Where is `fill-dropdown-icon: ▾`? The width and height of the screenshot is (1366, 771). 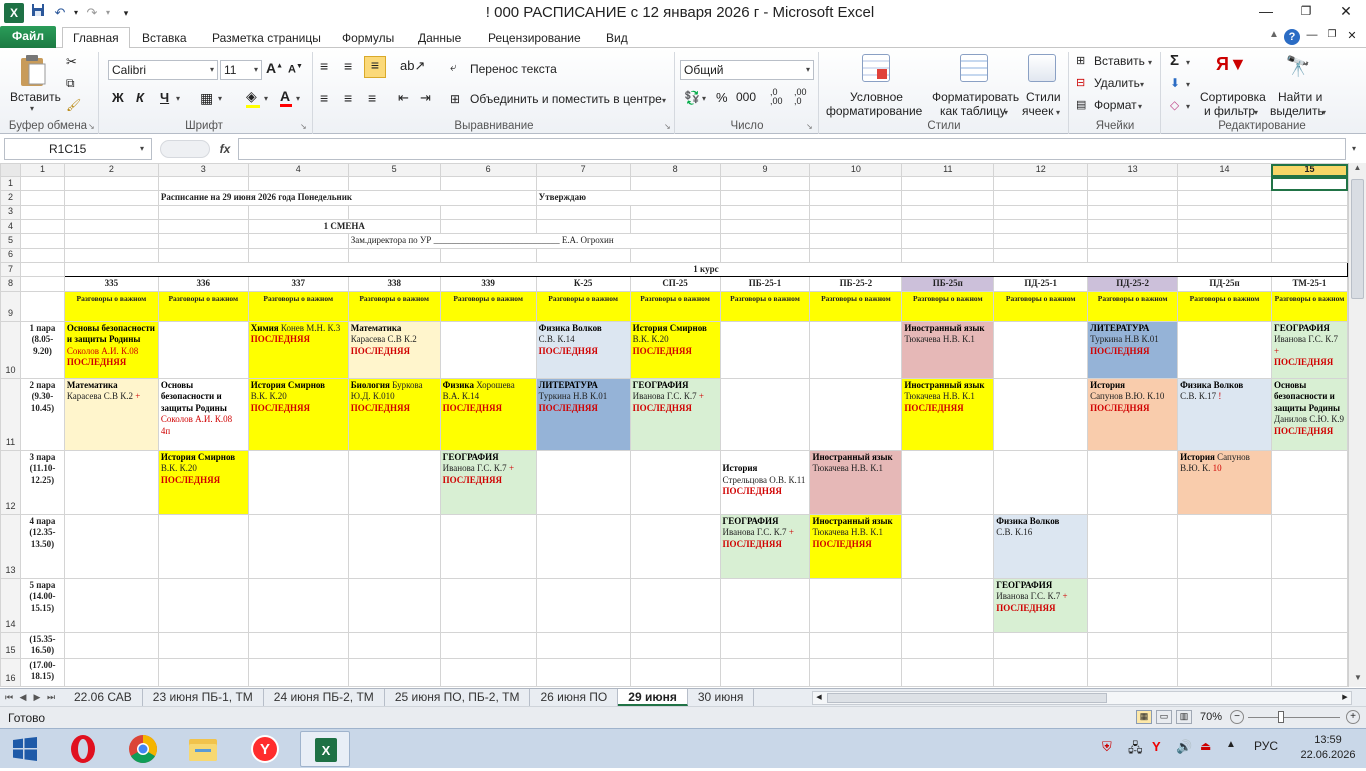
fill-dropdown-icon: ▾ is located at coordinates (1188, 84).